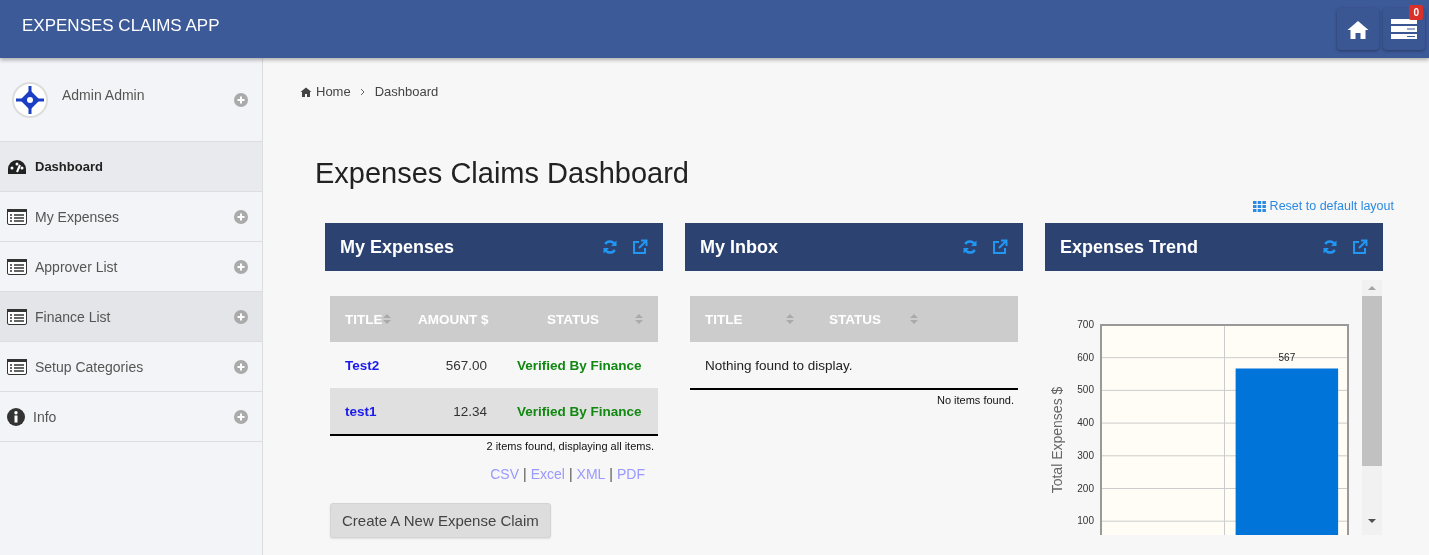 The width and height of the screenshot is (1429, 555). Describe the element at coordinates (470, 411) in the screenshot. I see `amount-cell: 12.34` at that location.